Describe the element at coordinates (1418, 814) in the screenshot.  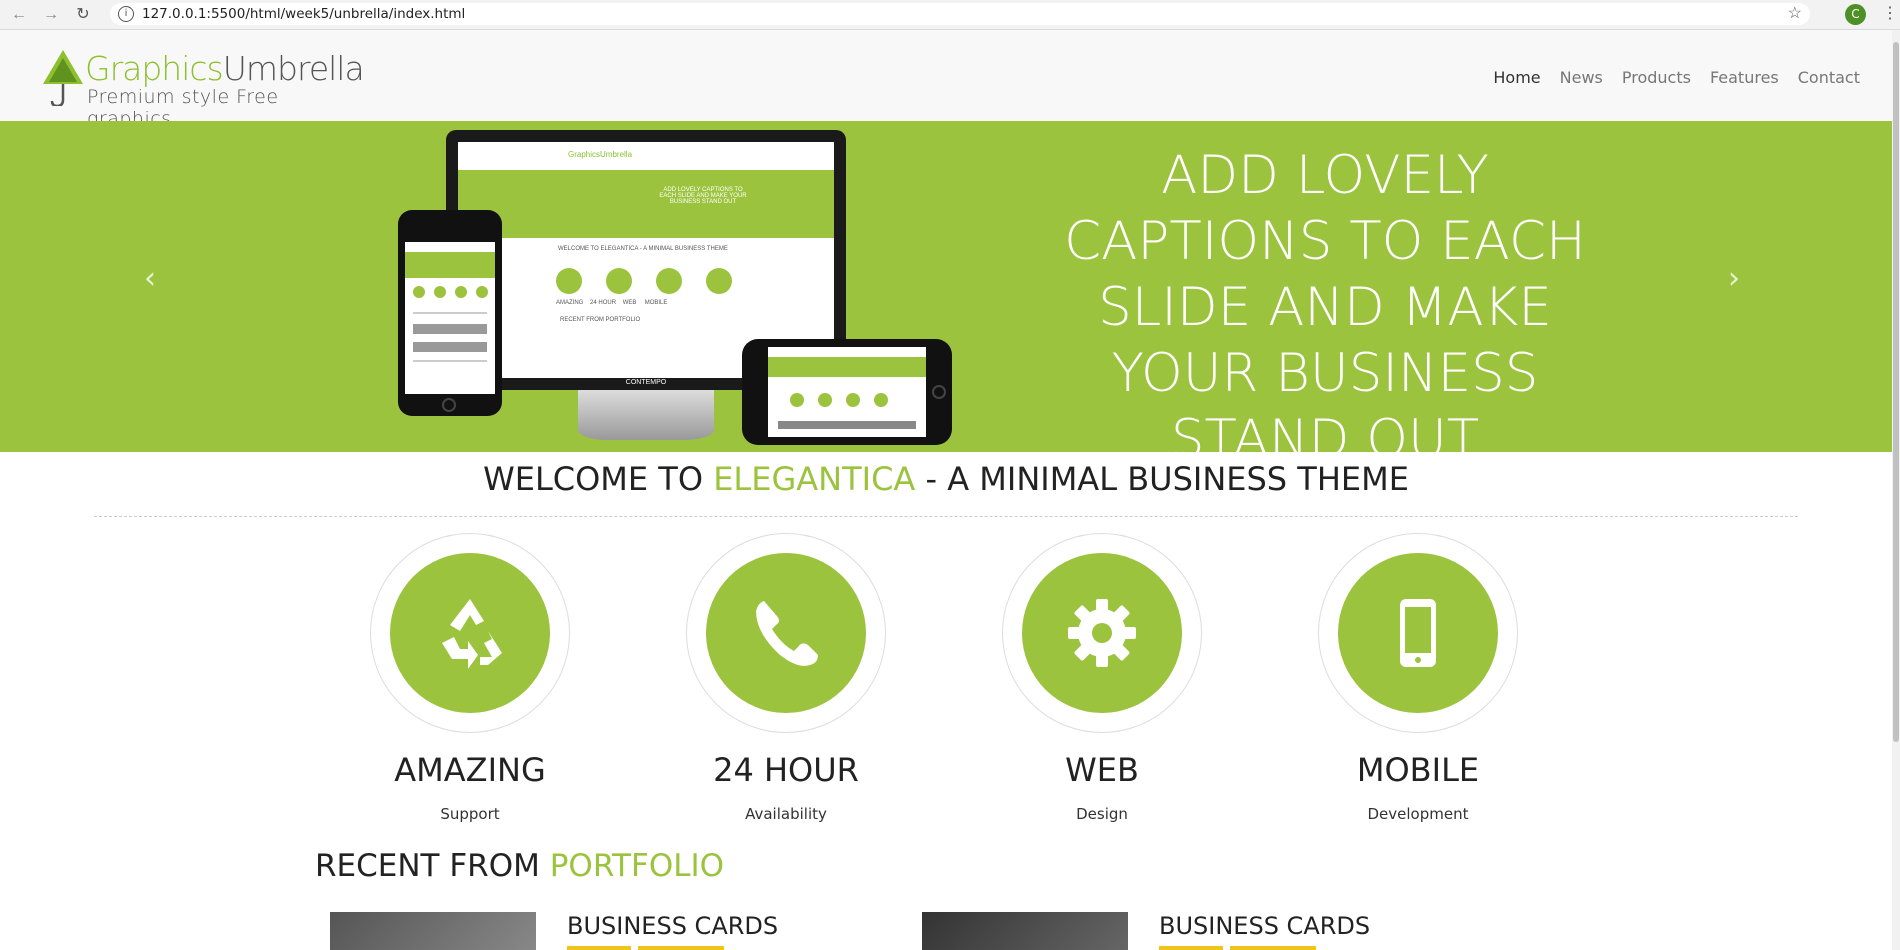
I see `feature-subtitle: Development` at that location.